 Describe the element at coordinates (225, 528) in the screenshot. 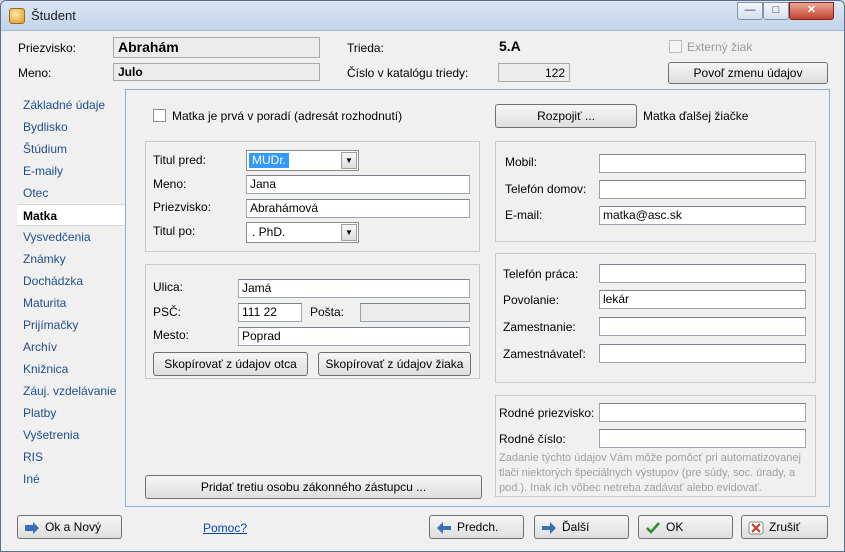

I see `help-link: Pomoc?` at that location.